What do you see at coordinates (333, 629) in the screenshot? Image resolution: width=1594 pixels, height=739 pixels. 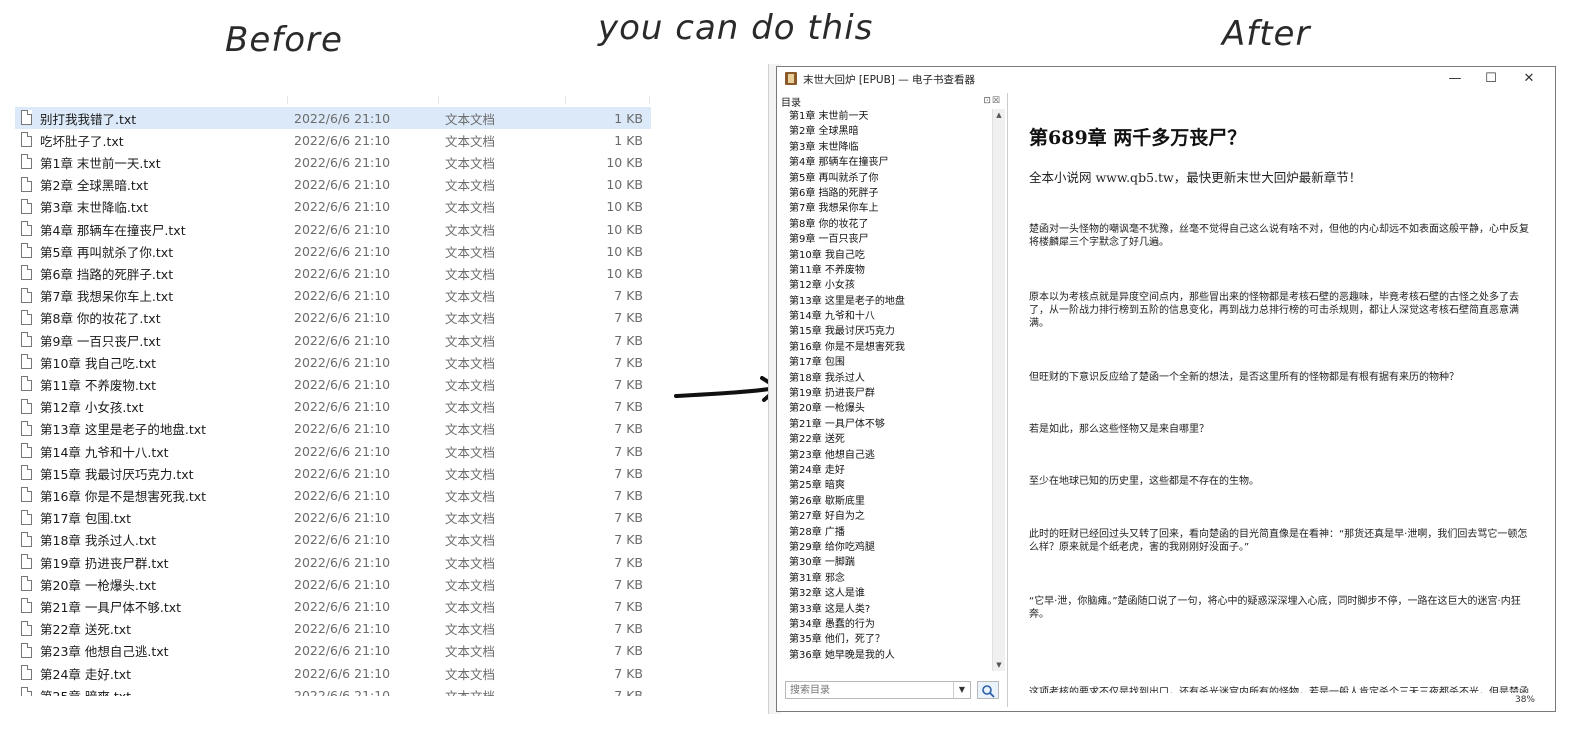 I see `file-row: 第22章 送死.txt 2022/6/6 21:10 文本文档 7 KB` at bounding box center [333, 629].